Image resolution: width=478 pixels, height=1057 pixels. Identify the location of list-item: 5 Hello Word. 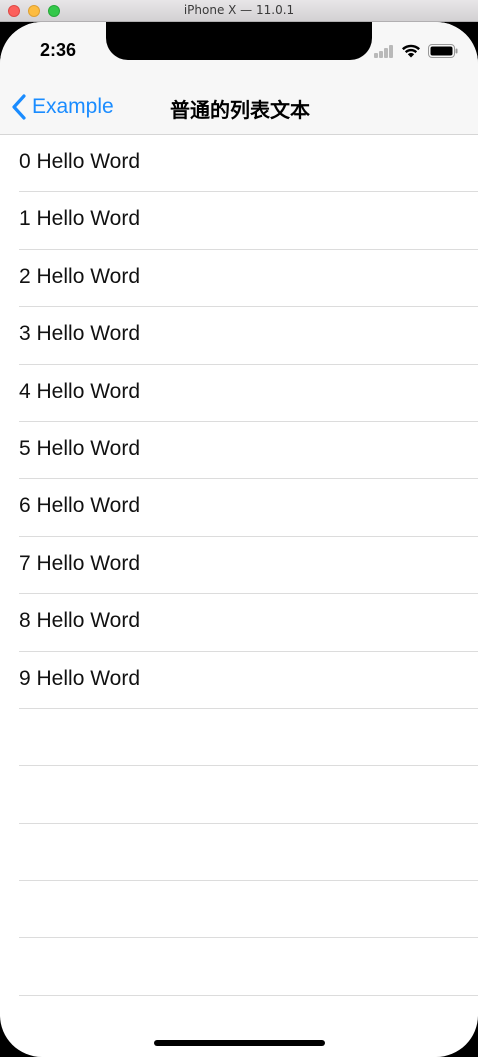
(239, 451).